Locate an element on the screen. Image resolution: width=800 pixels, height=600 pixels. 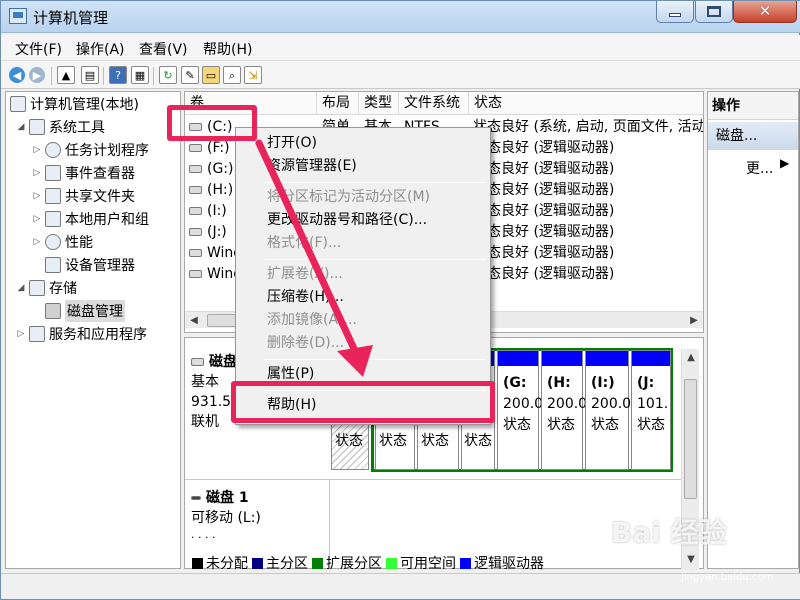
legend-swatch-free is located at coordinates (391, 563).